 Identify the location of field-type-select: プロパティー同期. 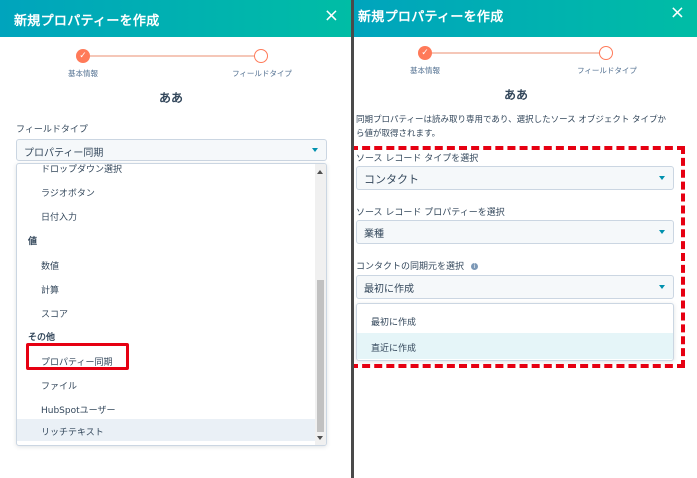
(171, 150).